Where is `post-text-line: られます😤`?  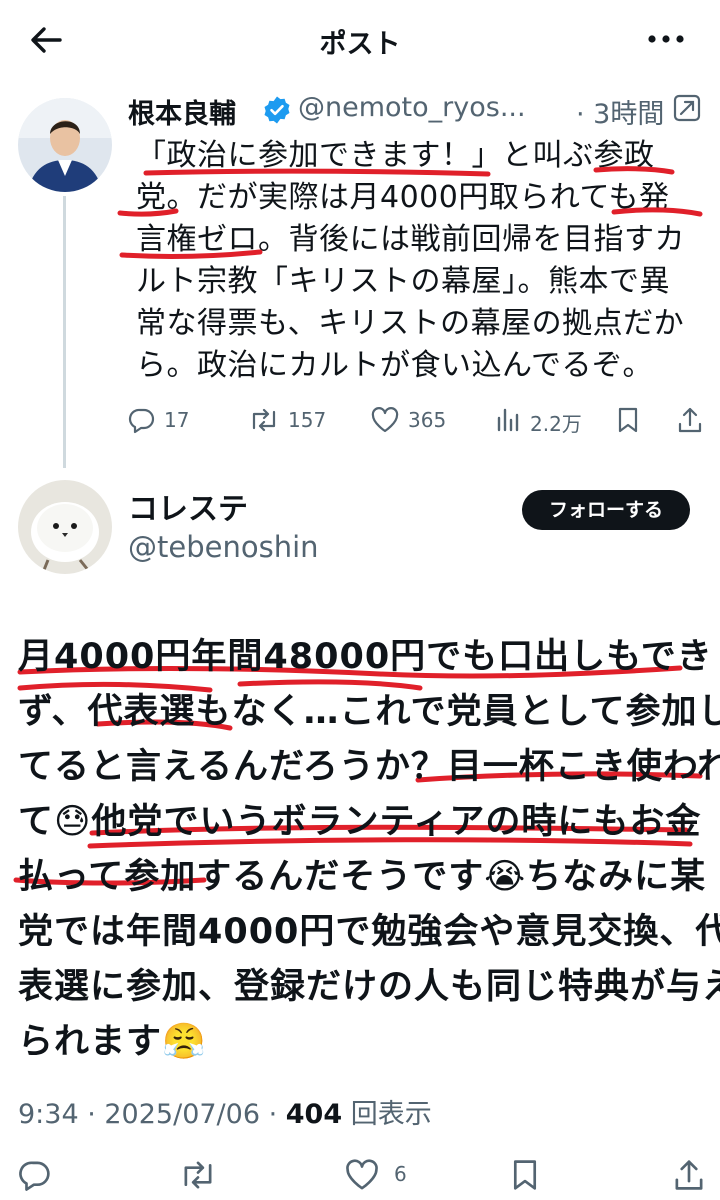 post-text-line: られます😤 is located at coordinates (112, 1042).